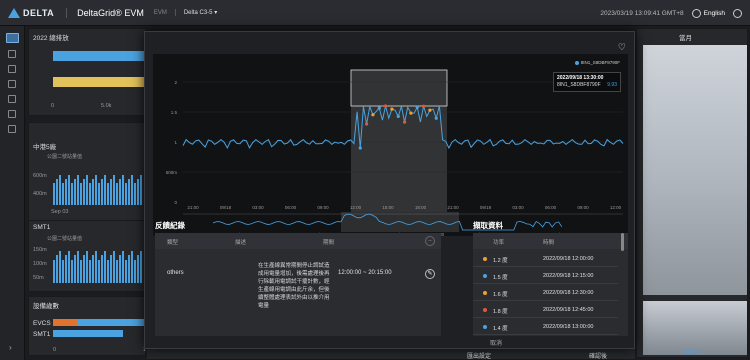 Image resolution: width=750 pixels, height=360 pixels. I want to click on document-icon, so click(12, 99).